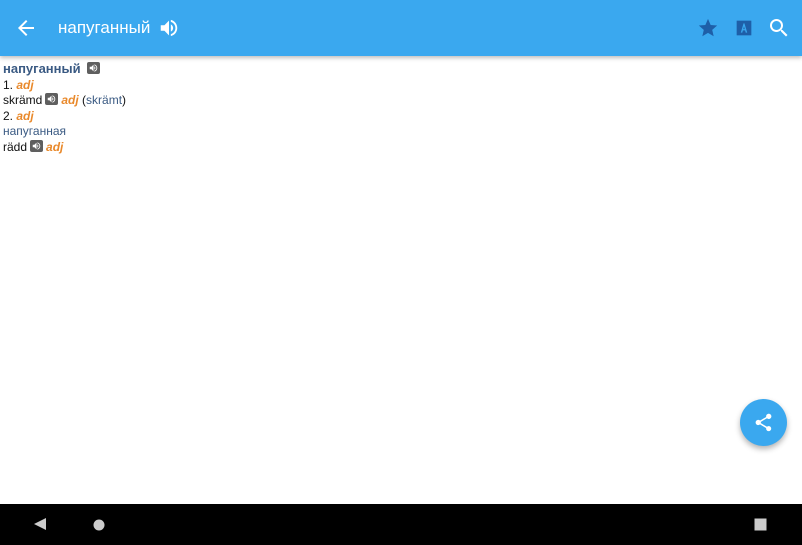  Describe the element at coordinates (8, 115) in the screenshot. I see `sense-number: 2.` at that location.